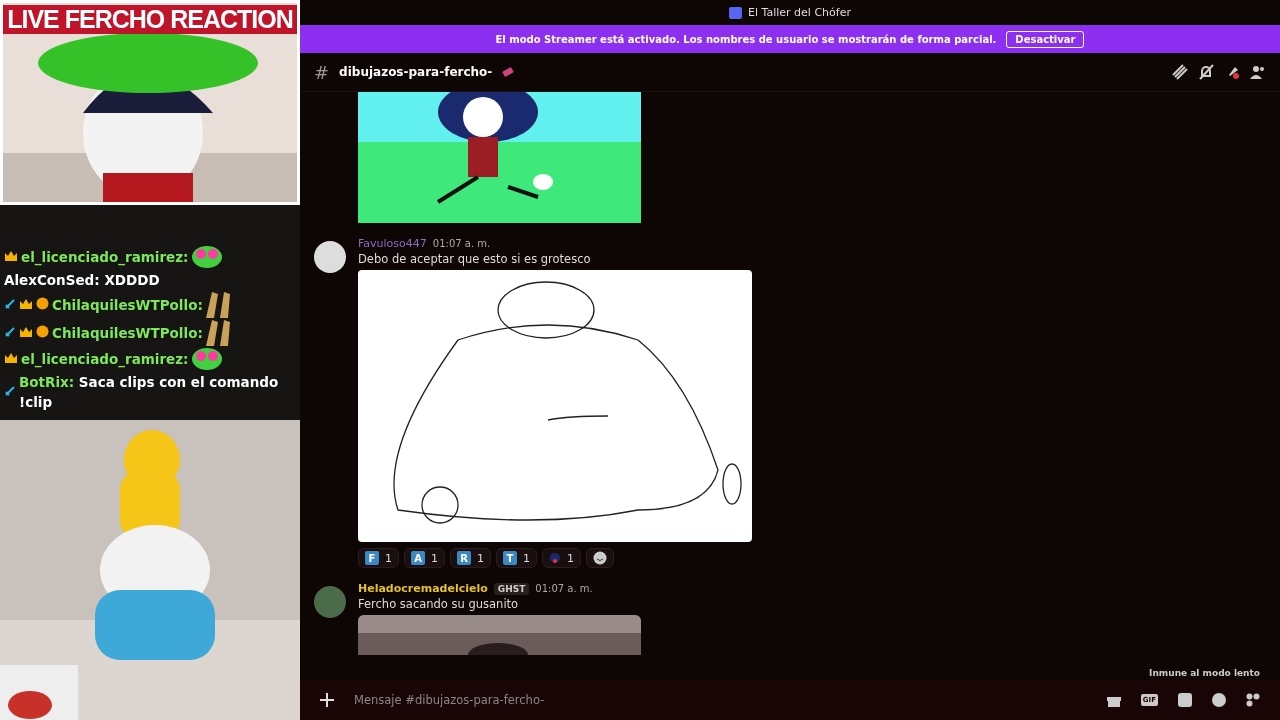 Image resolution: width=1280 pixels, height=720 pixels. I want to click on reaction-chip: A 1, so click(424, 558).